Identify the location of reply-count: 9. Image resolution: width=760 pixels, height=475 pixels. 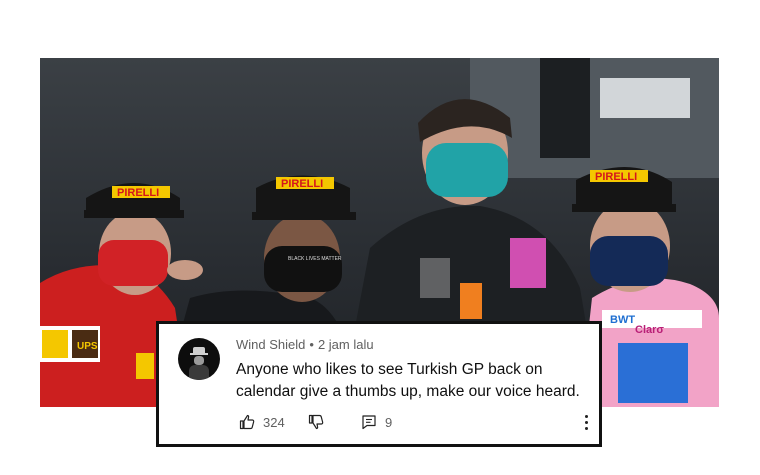
(389, 422).